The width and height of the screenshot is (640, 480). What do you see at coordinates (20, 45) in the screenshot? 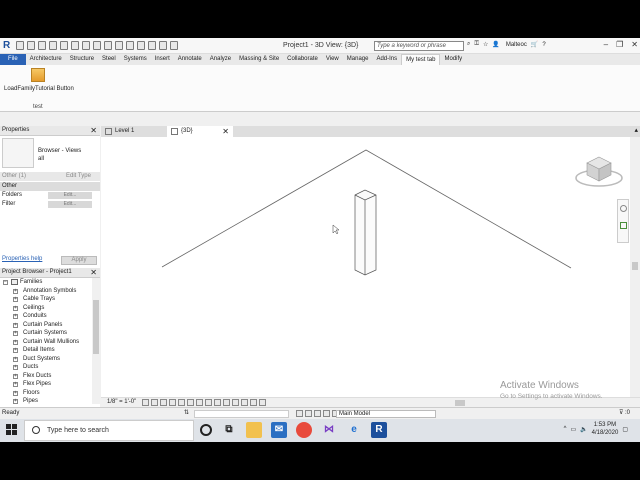
I see `open-icon` at bounding box center [20, 45].